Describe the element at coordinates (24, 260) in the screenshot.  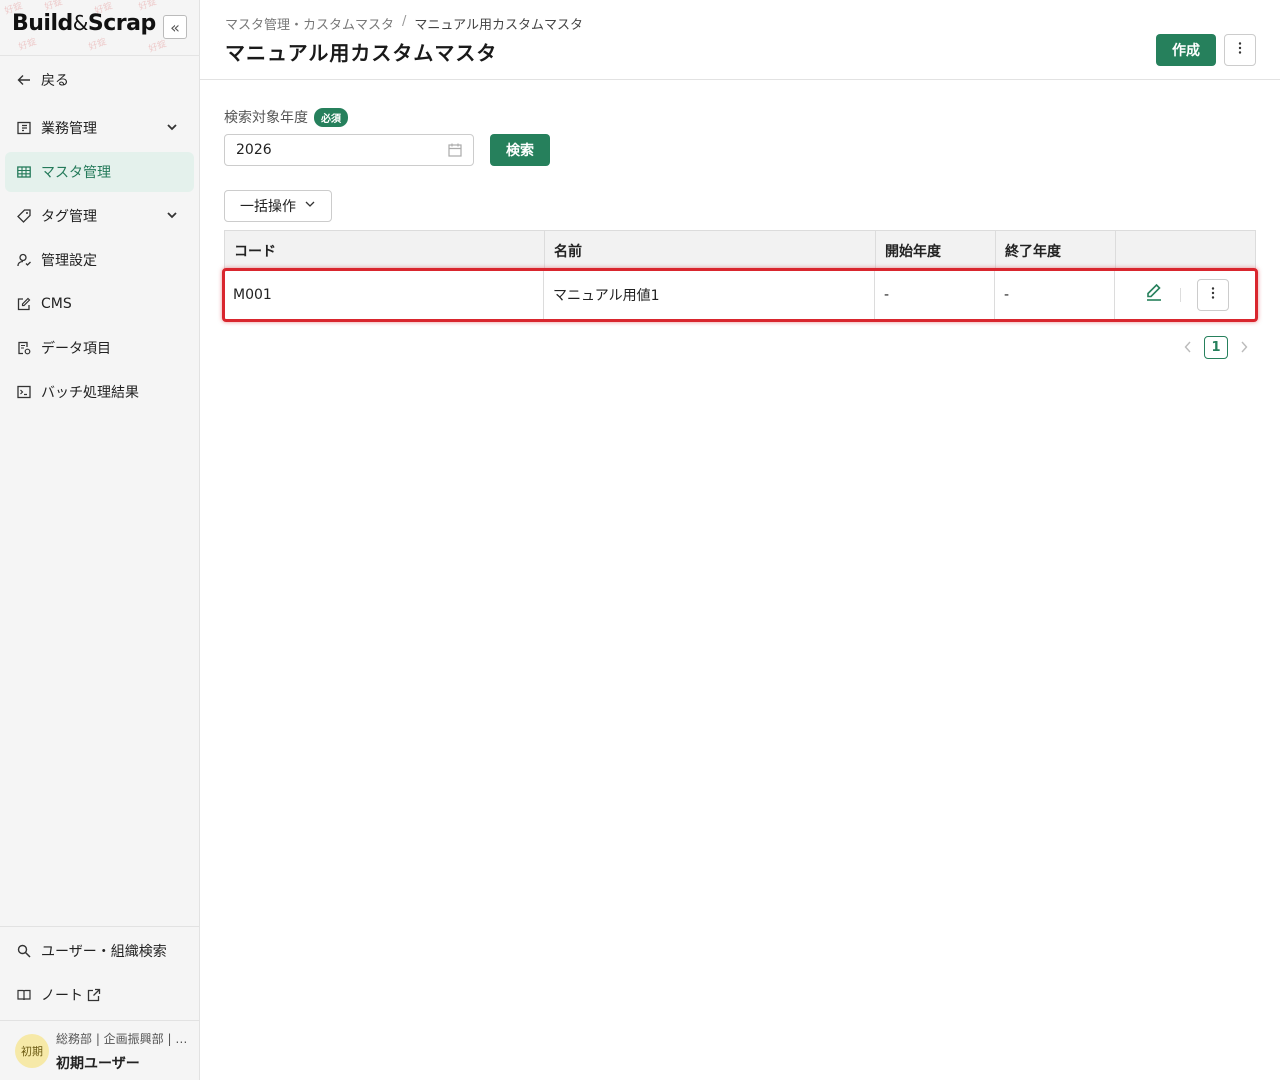
I see `user-settings-icon` at that location.